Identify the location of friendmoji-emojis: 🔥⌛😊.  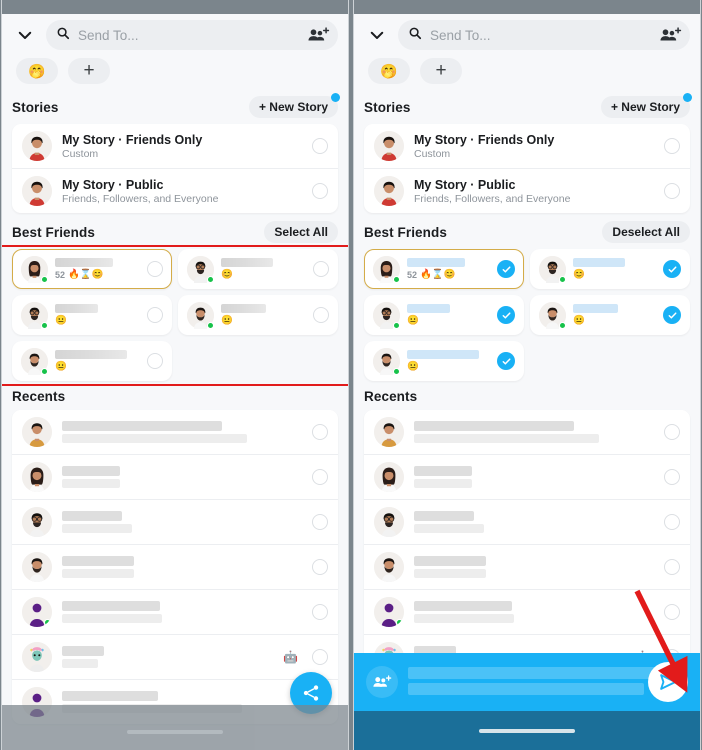
(86, 275).